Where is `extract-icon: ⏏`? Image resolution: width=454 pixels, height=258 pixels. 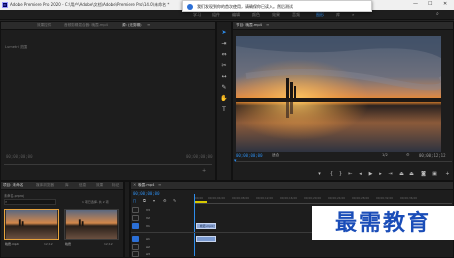 extract-icon: ⏏ is located at coordinates (411, 174).